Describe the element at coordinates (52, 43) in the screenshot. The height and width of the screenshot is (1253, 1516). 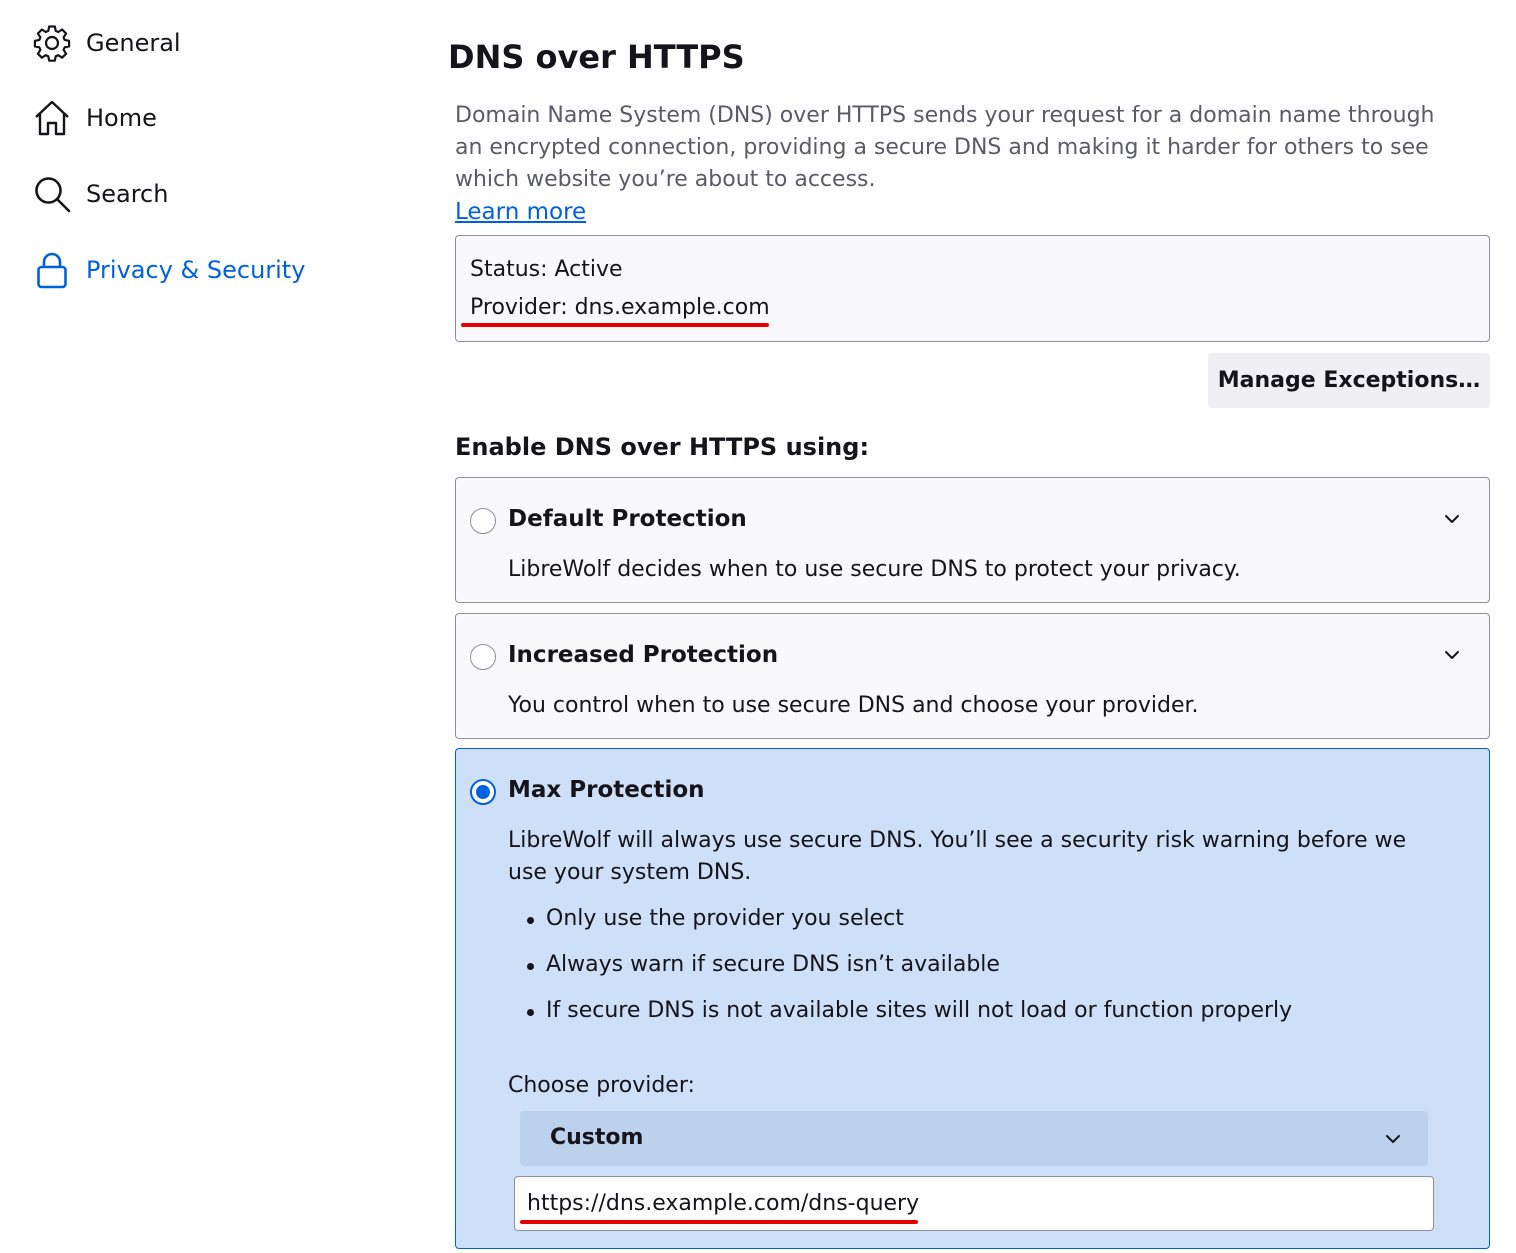
I see `gear-icon` at that location.